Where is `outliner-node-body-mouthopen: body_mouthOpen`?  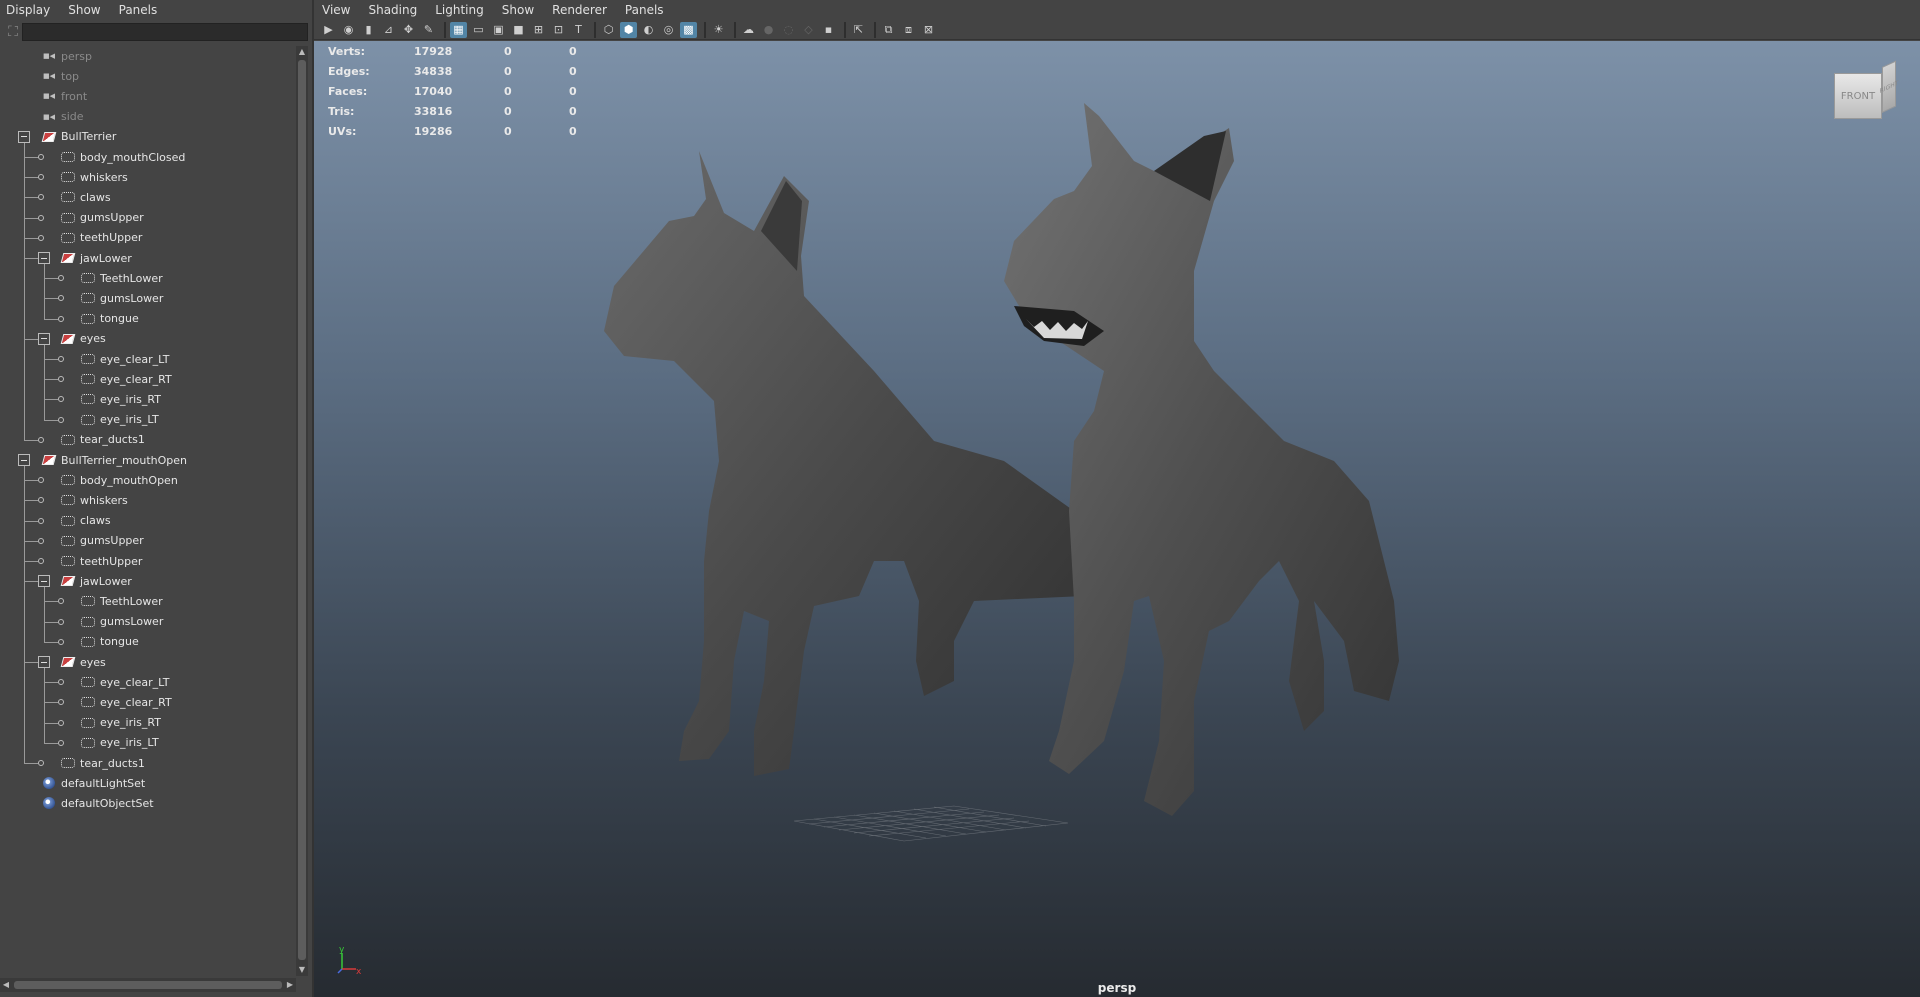 outliner-node-body-mouthopen: body_mouthOpen is located at coordinates (148, 480).